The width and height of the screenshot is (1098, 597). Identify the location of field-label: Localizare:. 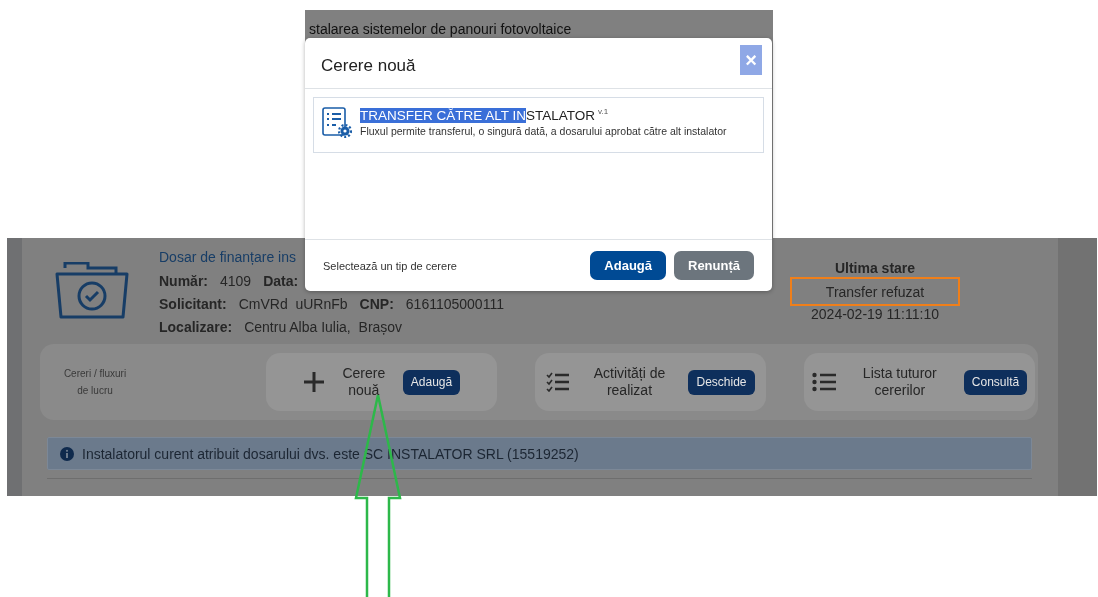
(196, 326).